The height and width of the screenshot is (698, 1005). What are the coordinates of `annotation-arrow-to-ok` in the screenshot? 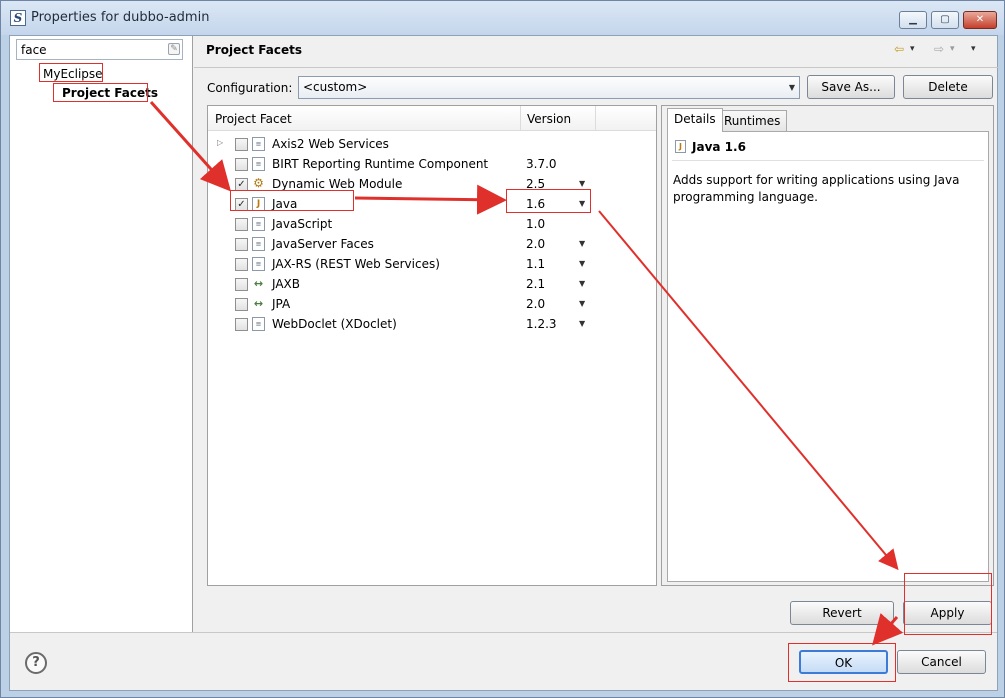 It's located at (888, 629).